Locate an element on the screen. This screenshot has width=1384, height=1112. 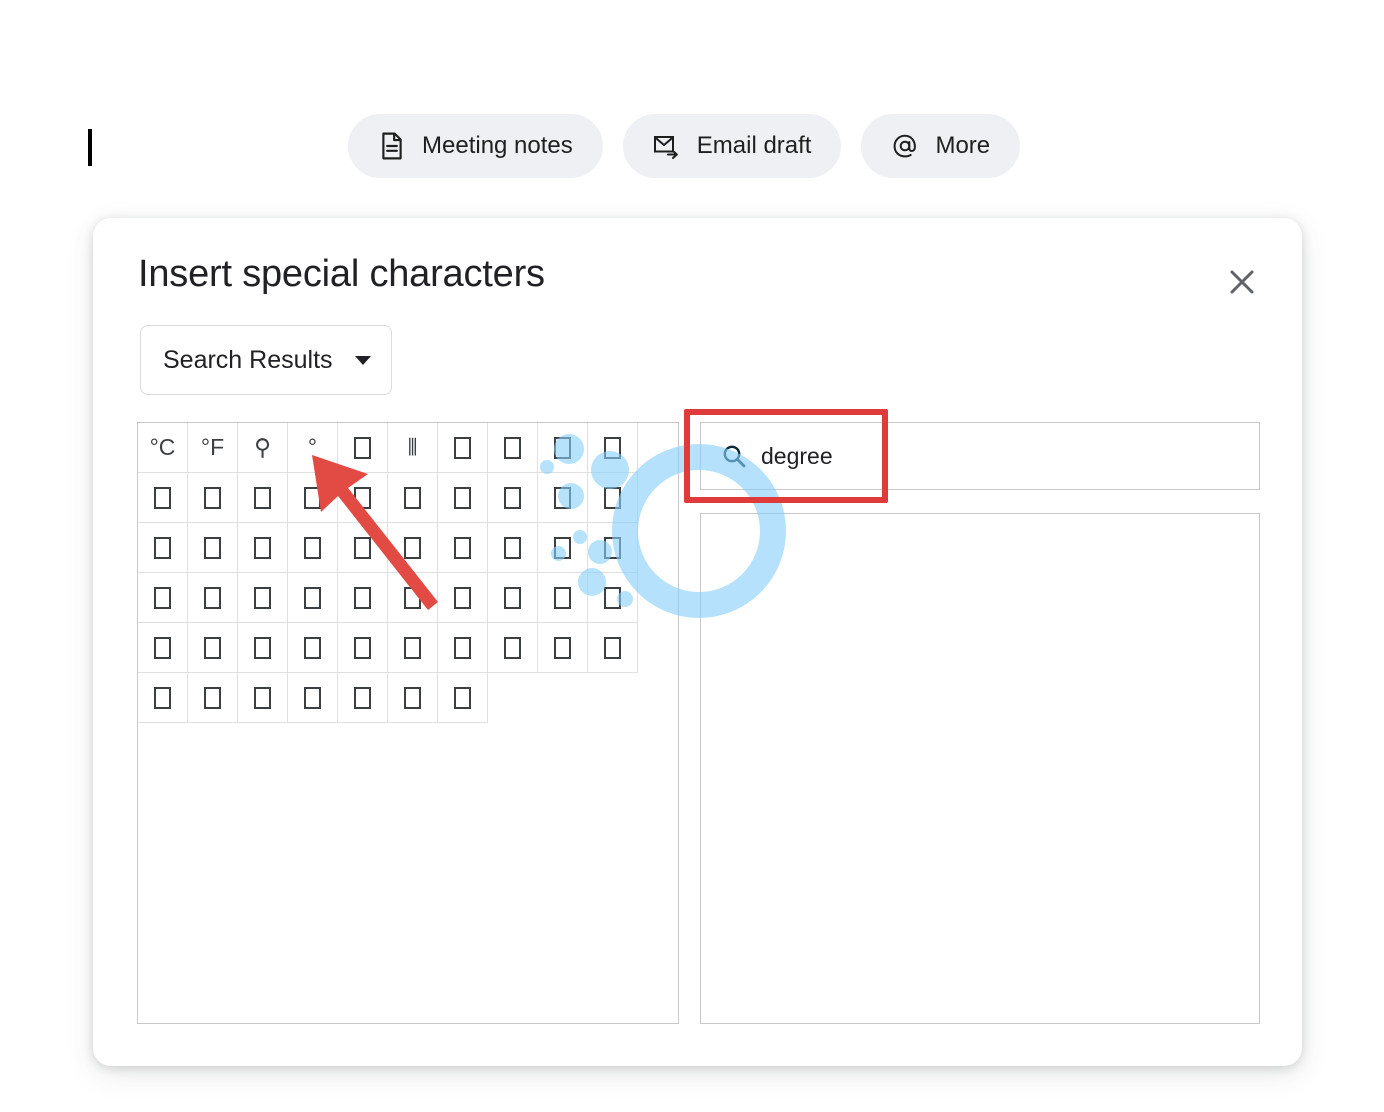
glyph-cell-degree-fahrenheit: °F is located at coordinates (213, 448).